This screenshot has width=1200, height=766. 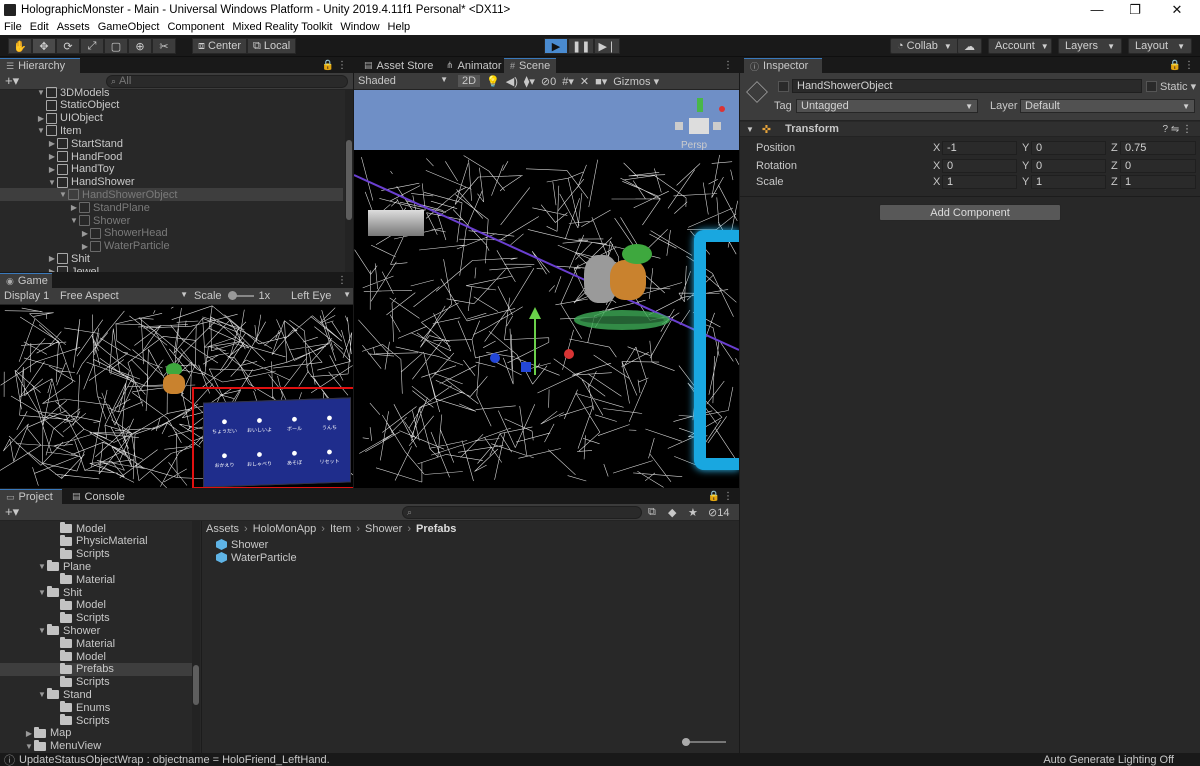 What do you see at coordinates (979, 182) in the screenshot?
I see `scale-x-field: 1` at bounding box center [979, 182].